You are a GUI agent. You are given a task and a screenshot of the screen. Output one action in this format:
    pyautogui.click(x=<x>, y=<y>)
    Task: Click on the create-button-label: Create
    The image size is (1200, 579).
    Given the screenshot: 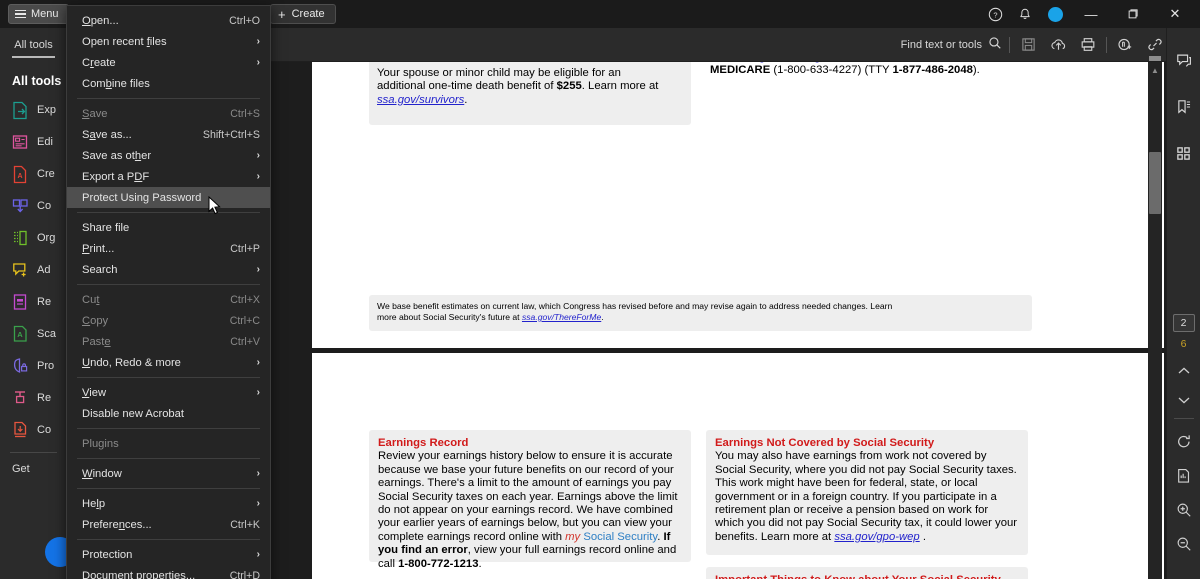 What is the action you would take?
    pyautogui.click(x=308, y=14)
    